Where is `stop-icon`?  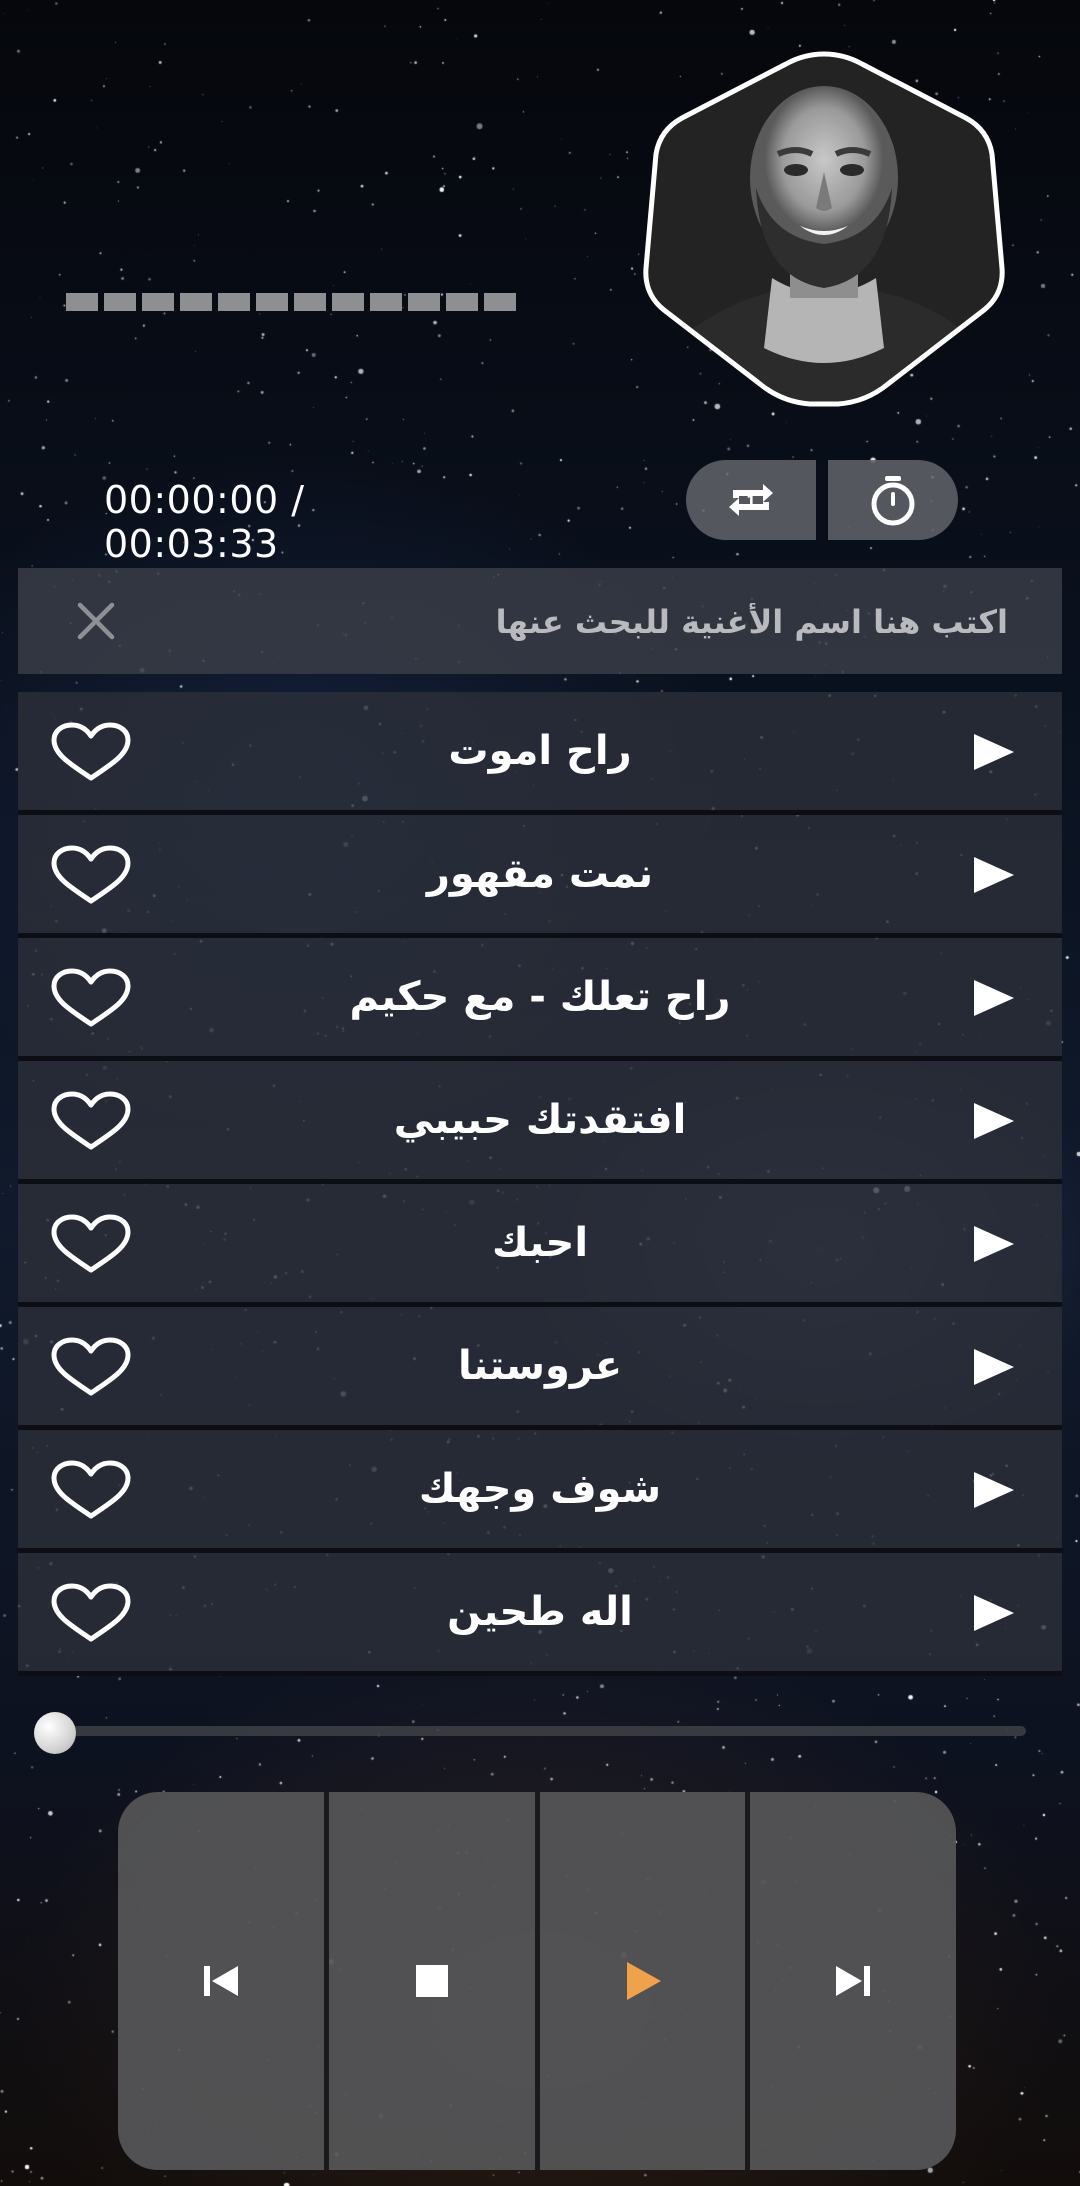 stop-icon is located at coordinates (431, 1981).